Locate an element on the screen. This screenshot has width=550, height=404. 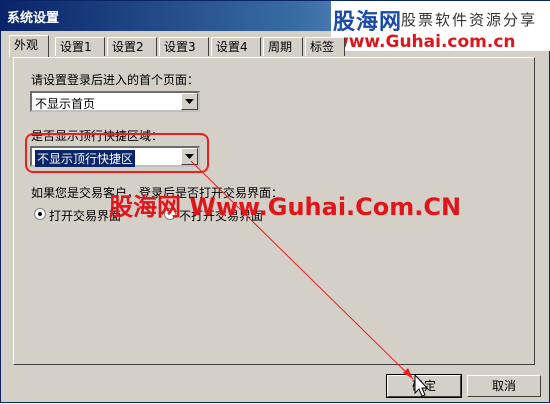
tab-appearance: 外观 is located at coordinates (29, 46).